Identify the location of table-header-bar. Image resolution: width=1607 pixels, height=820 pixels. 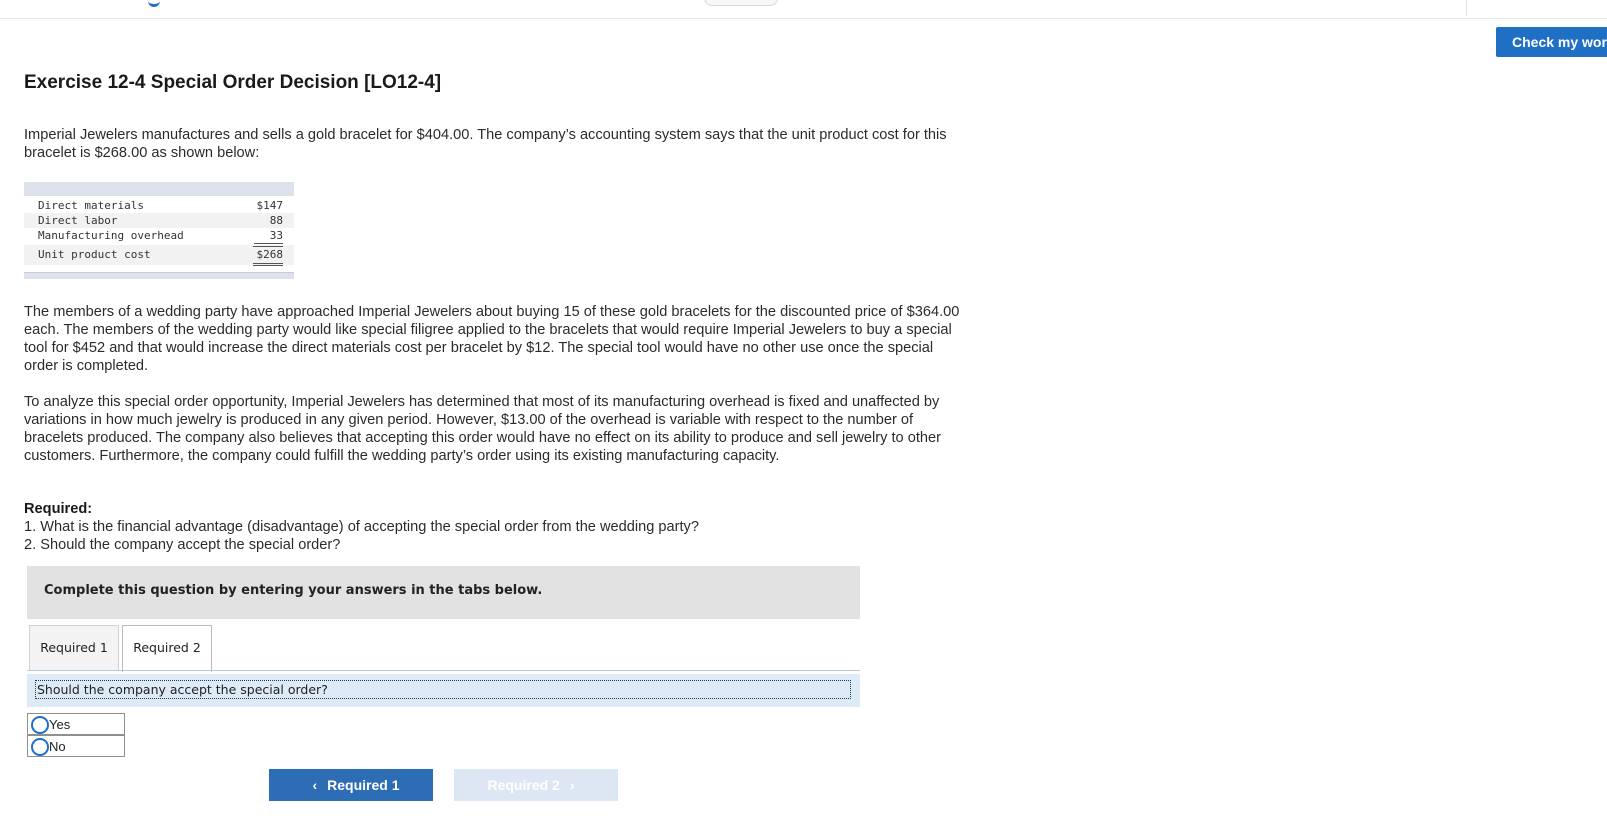
(159, 189).